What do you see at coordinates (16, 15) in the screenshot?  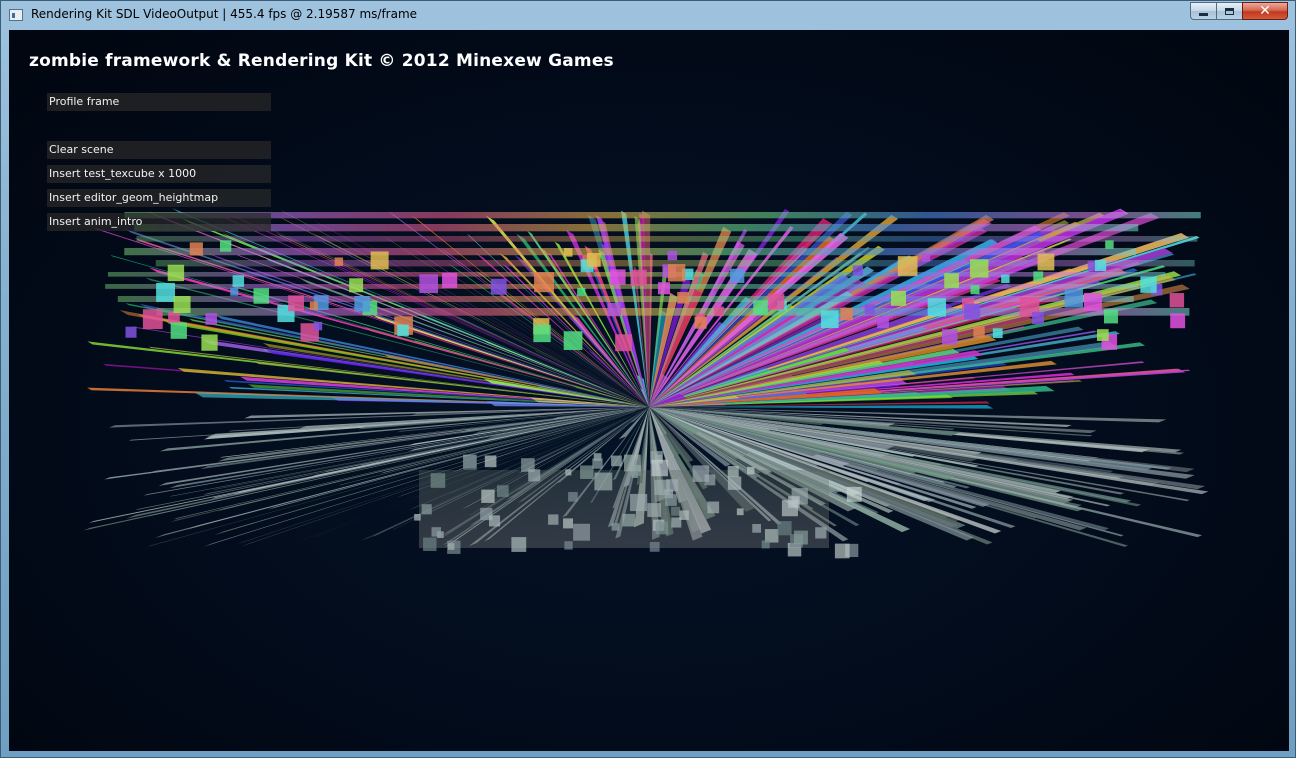 I see `window-app-icon` at bounding box center [16, 15].